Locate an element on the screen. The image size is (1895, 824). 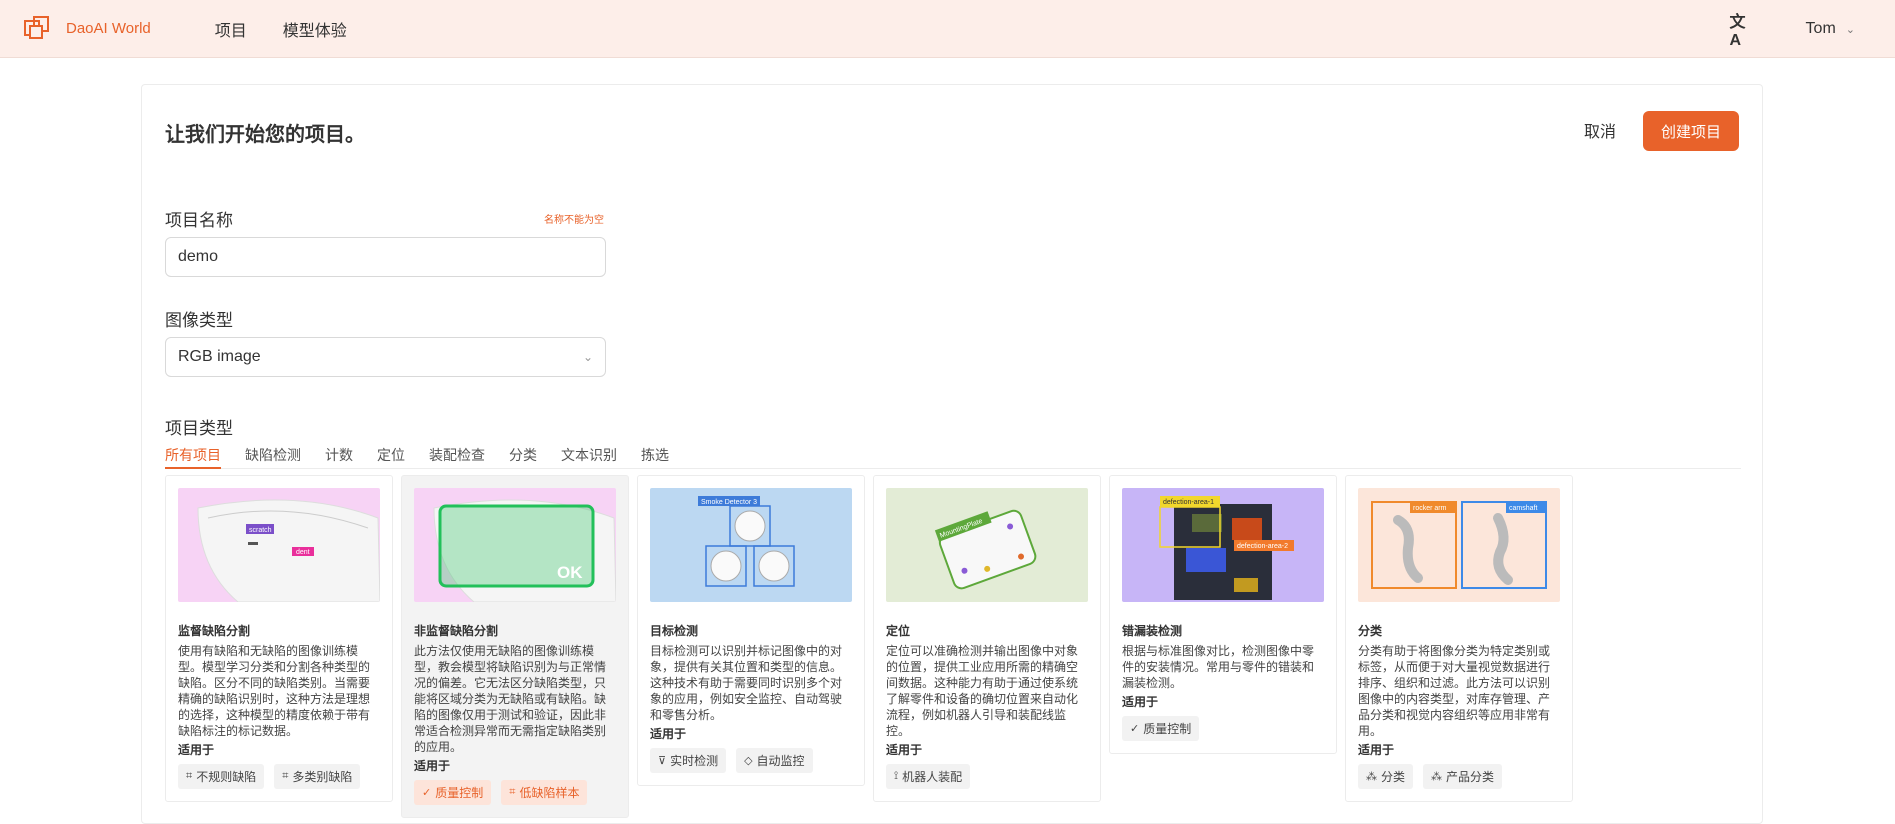
image-type-label: 图像类型 is located at coordinates (199, 320).